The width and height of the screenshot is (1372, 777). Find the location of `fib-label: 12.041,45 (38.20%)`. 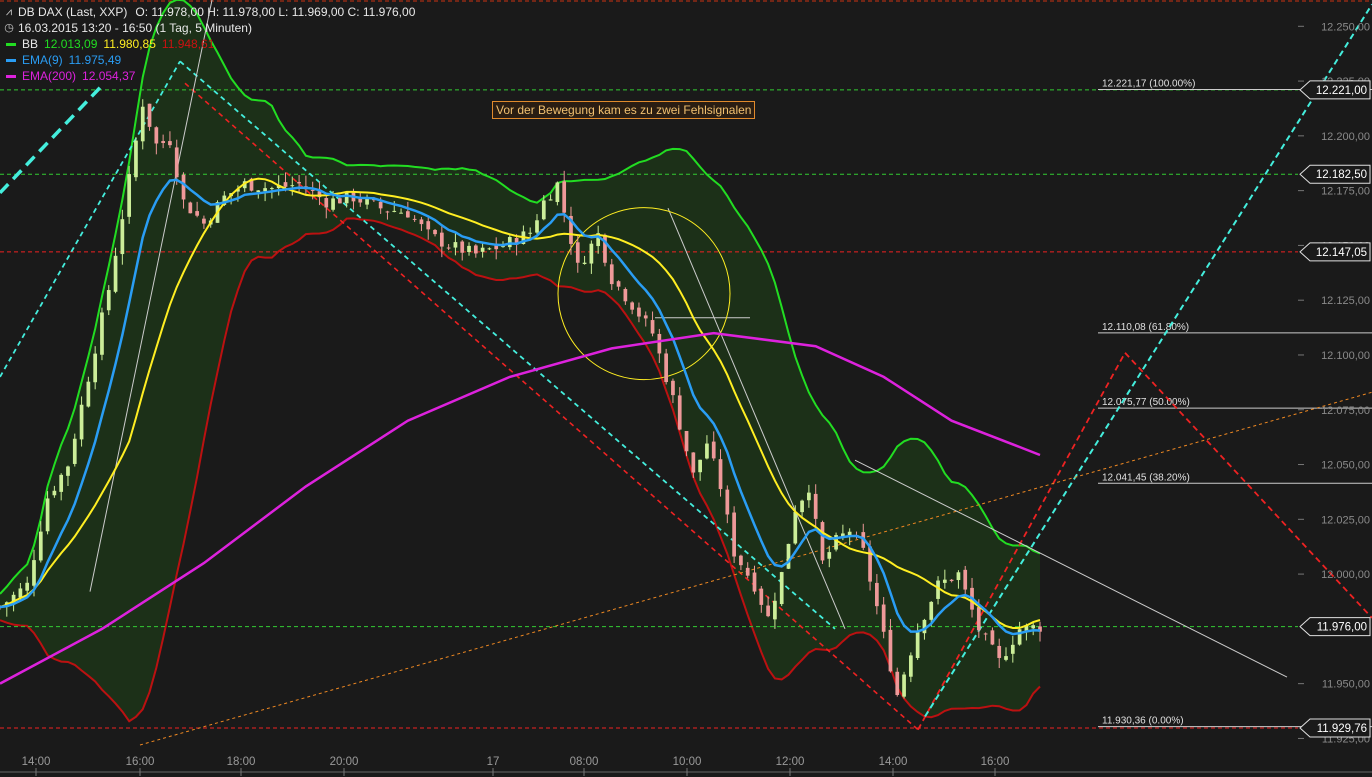

fib-label: 12.041,45 (38.20%) is located at coordinates (1146, 477).